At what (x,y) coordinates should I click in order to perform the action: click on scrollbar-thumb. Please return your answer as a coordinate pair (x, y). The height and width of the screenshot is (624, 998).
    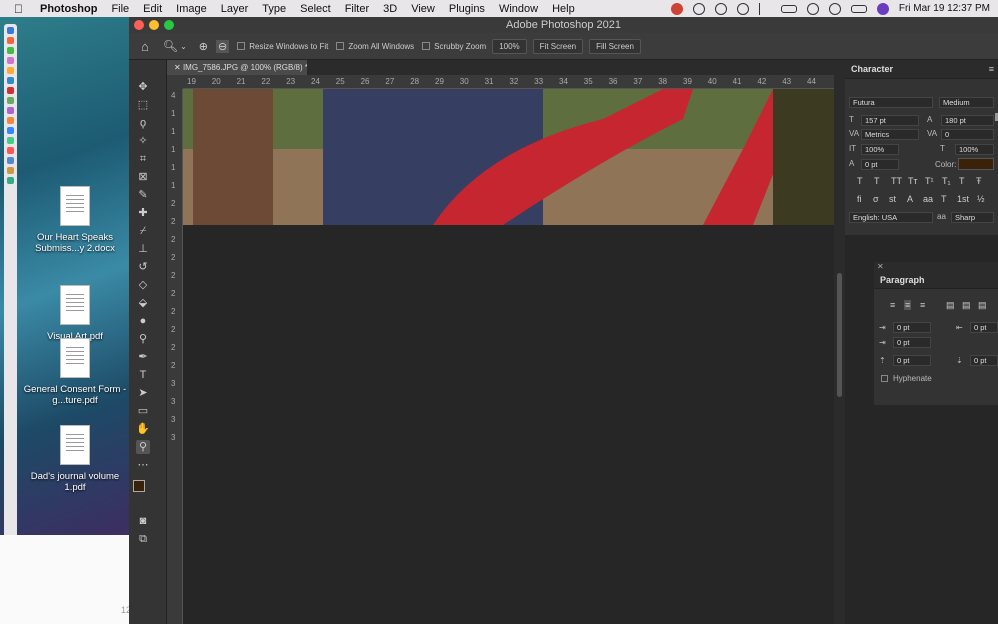
    Looking at the image, I should click on (839, 335).